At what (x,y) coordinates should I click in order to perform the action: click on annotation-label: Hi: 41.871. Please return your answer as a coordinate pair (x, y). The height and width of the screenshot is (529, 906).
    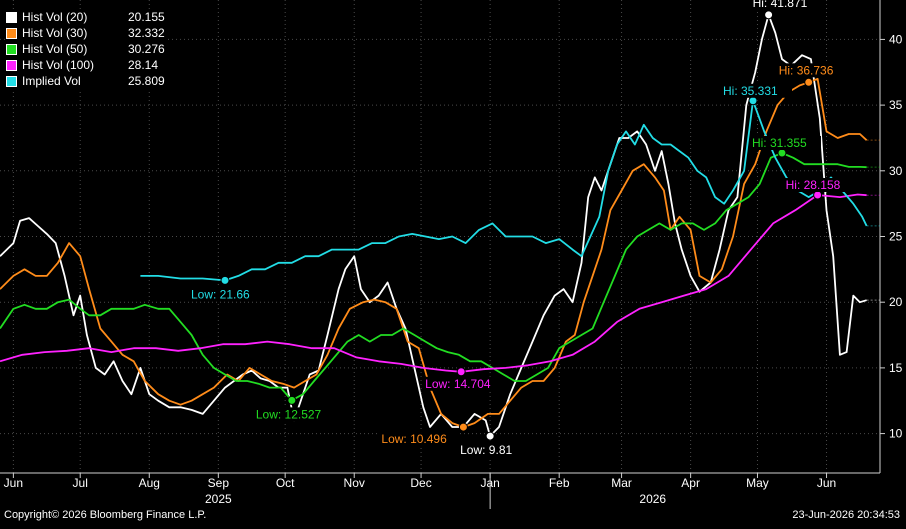
    Looking at the image, I should click on (780, 5).